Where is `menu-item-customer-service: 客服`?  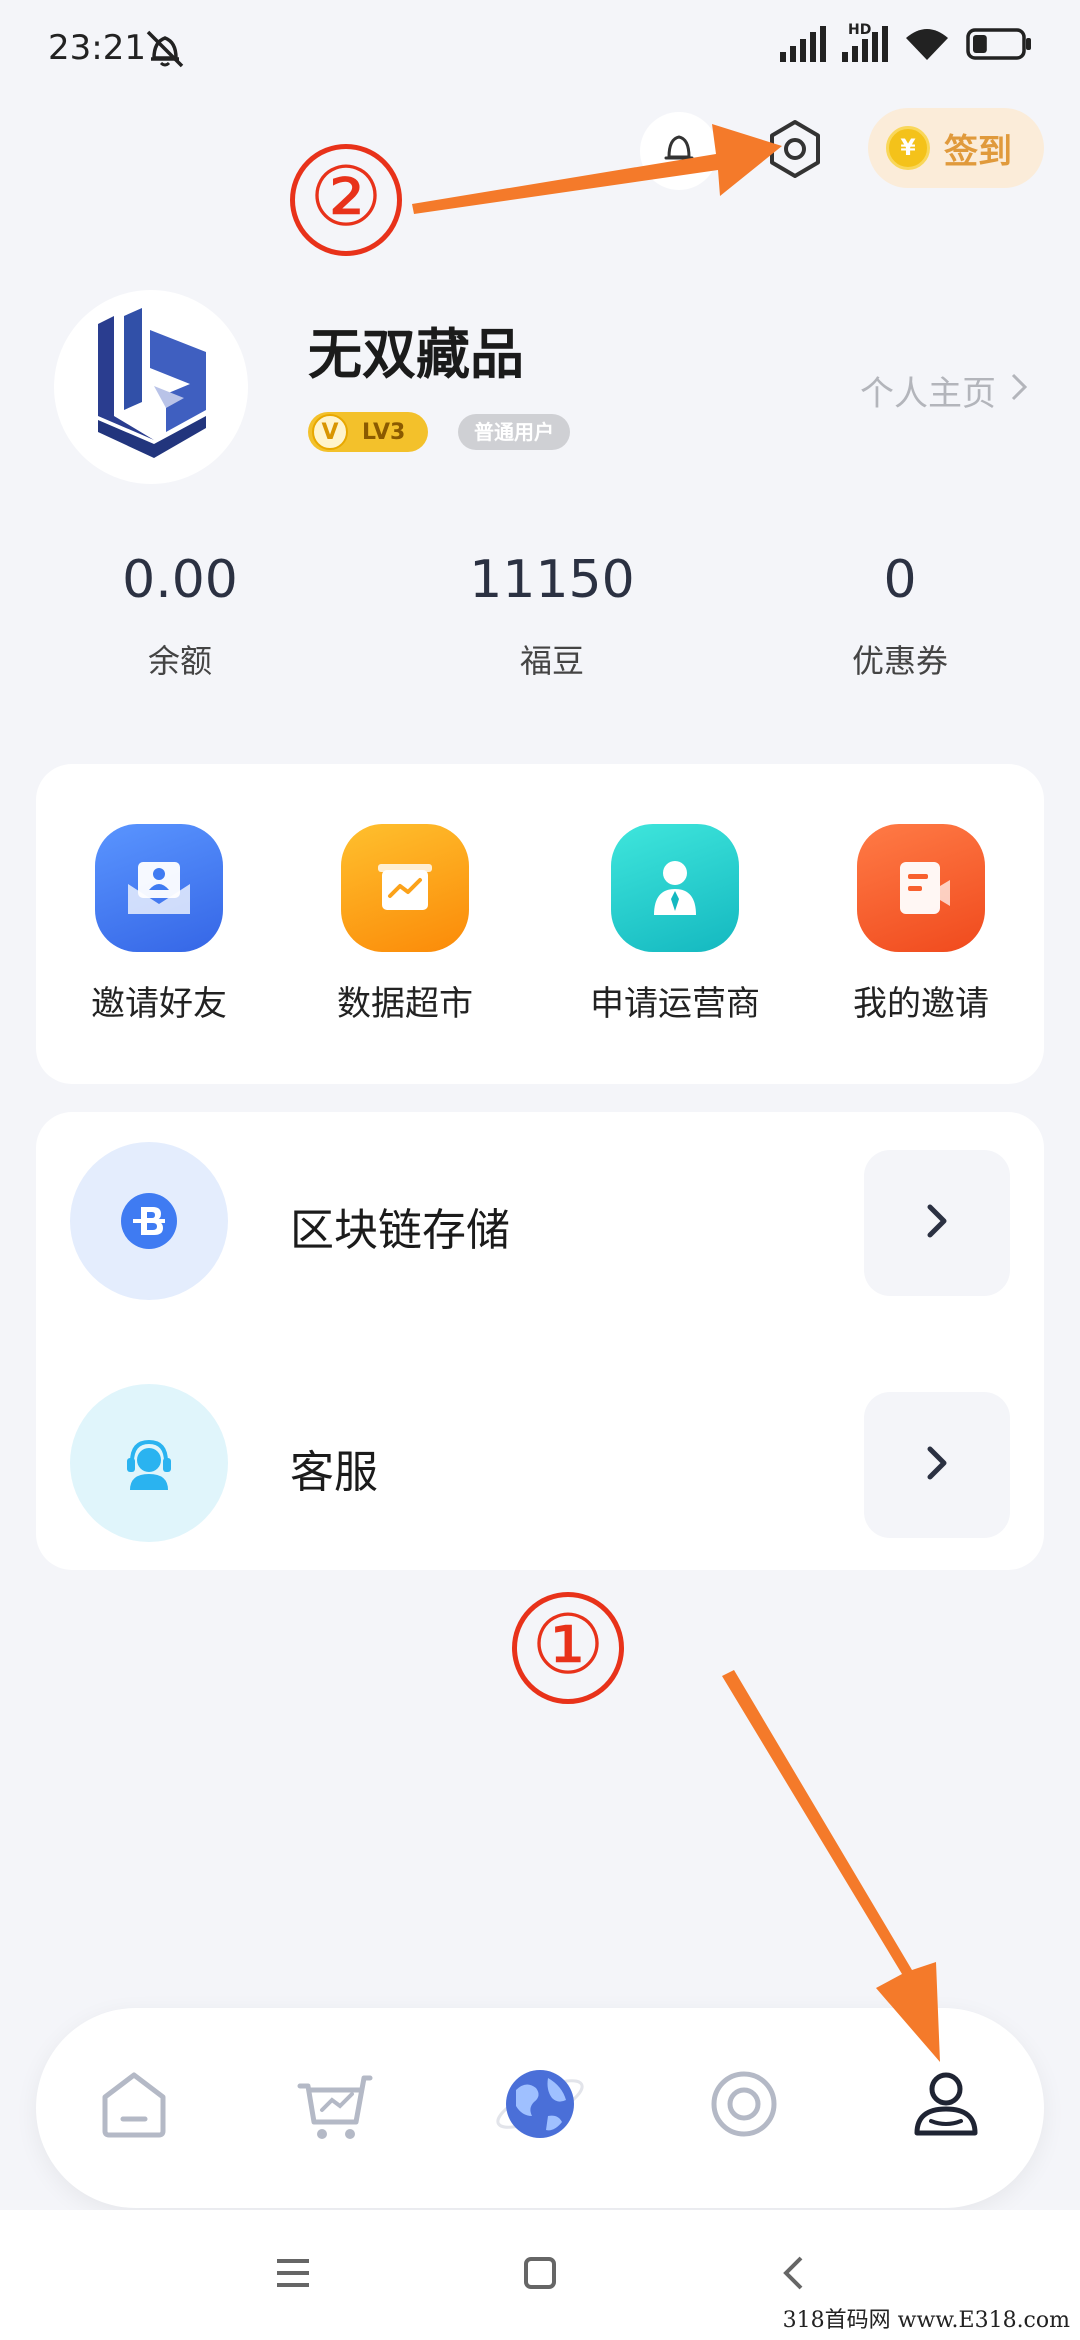 menu-item-customer-service: 客服 is located at coordinates (540, 1464).